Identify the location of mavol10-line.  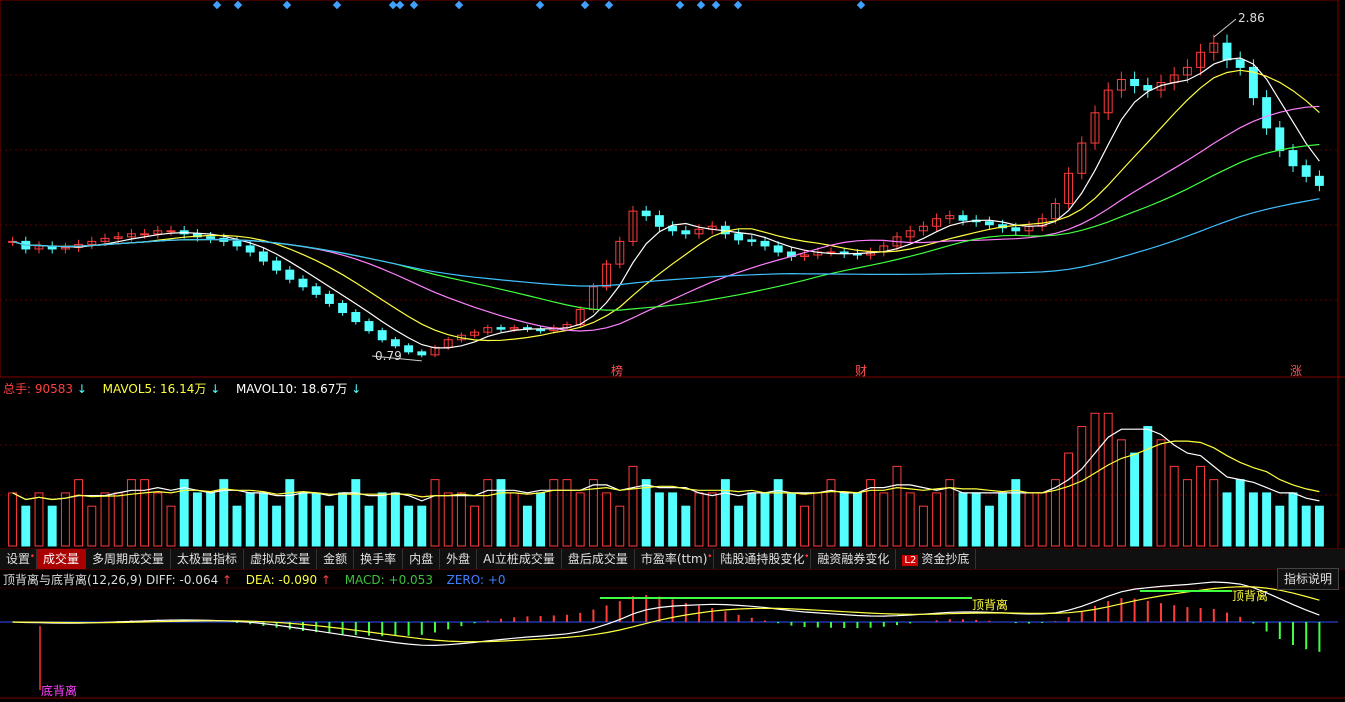
(666, 470).